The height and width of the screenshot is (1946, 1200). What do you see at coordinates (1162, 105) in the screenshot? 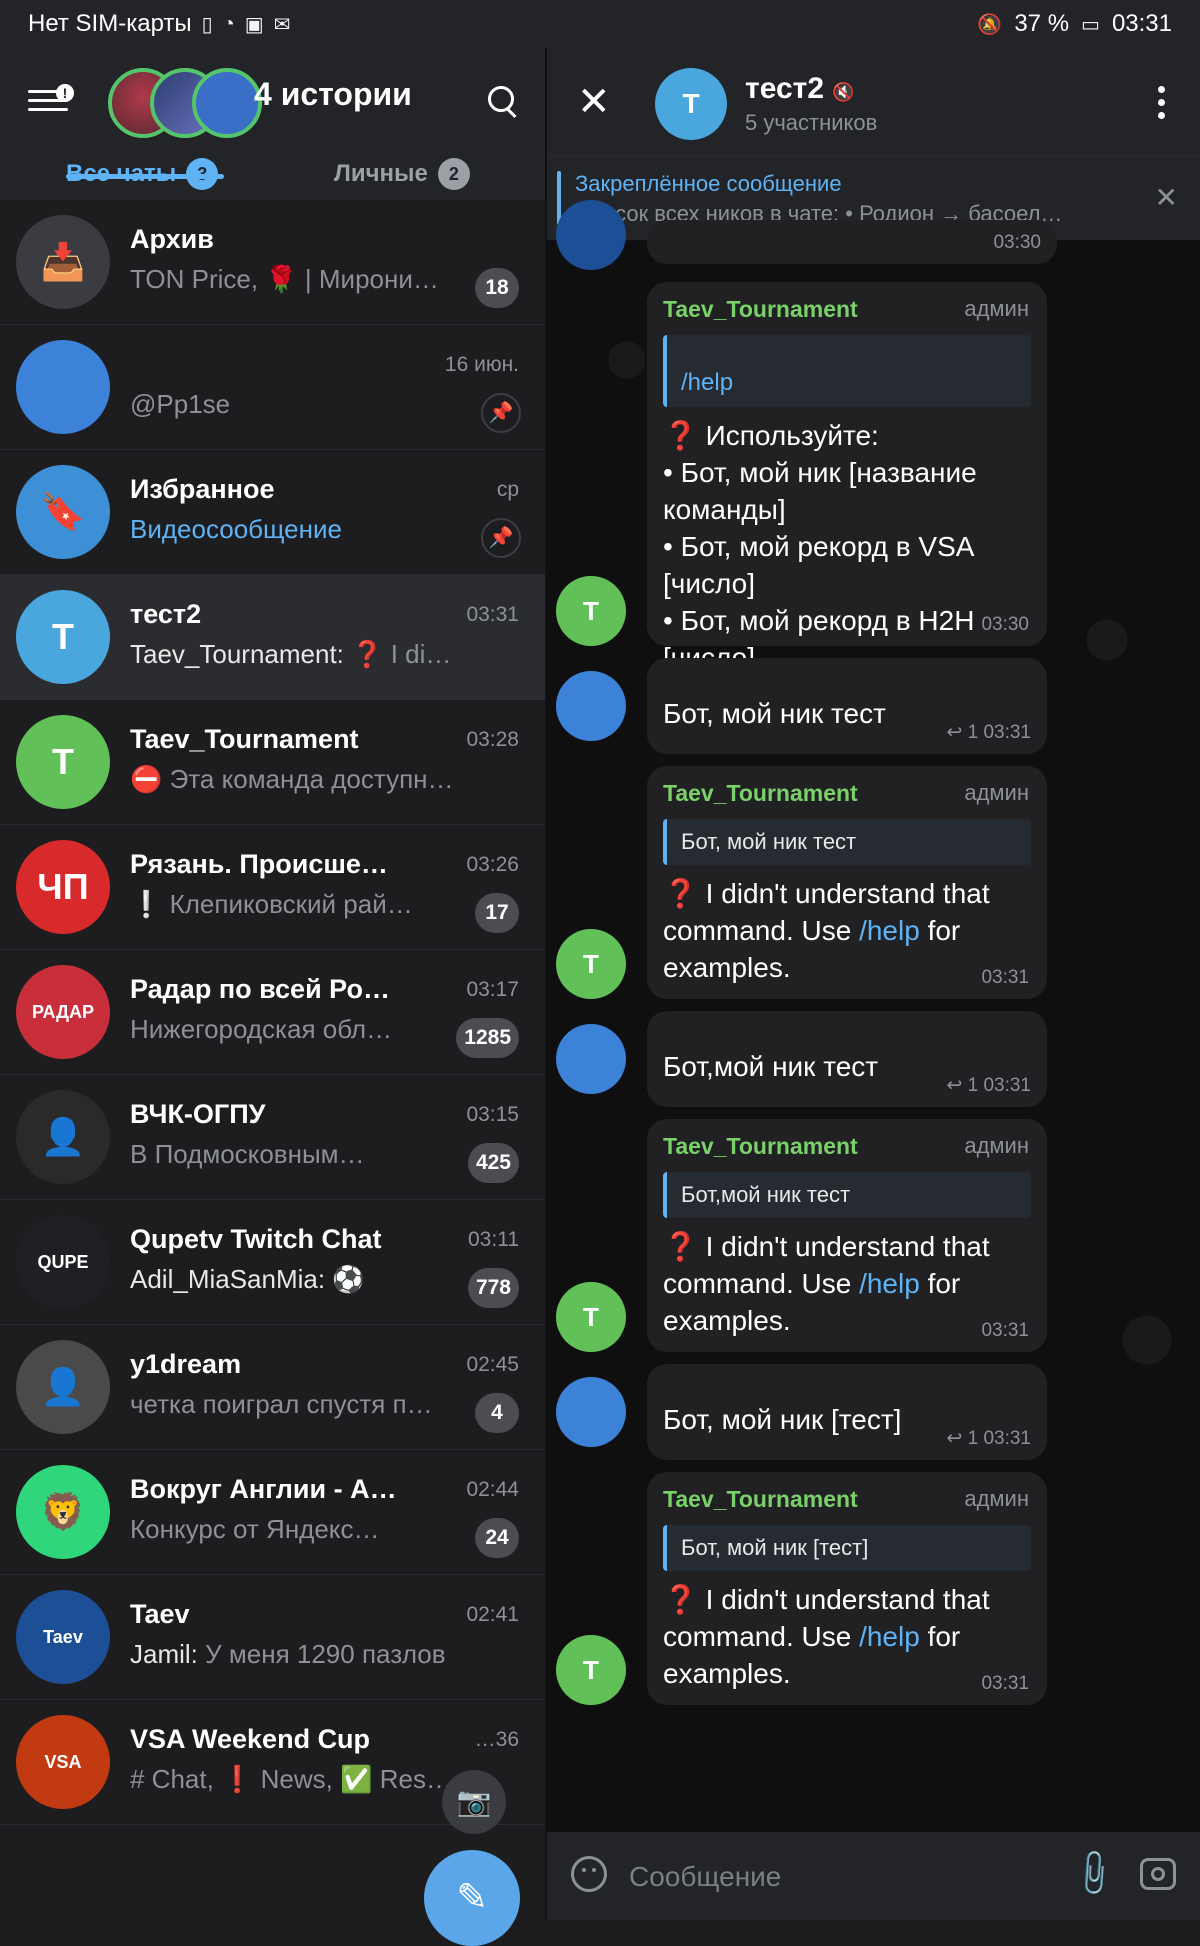
I see `more-options-icon` at bounding box center [1162, 105].